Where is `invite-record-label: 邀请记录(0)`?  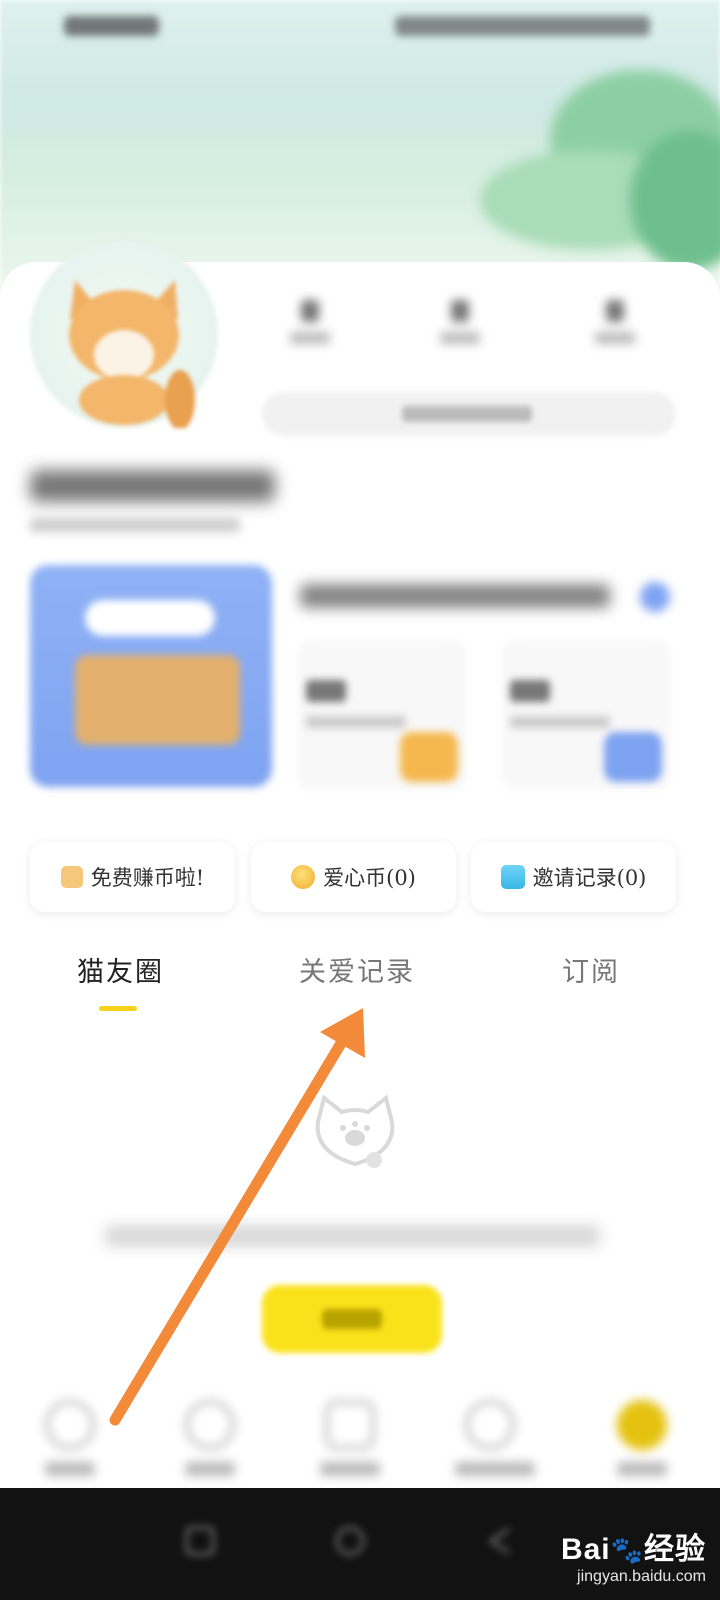 invite-record-label: 邀请记录(0) is located at coordinates (589, 878).